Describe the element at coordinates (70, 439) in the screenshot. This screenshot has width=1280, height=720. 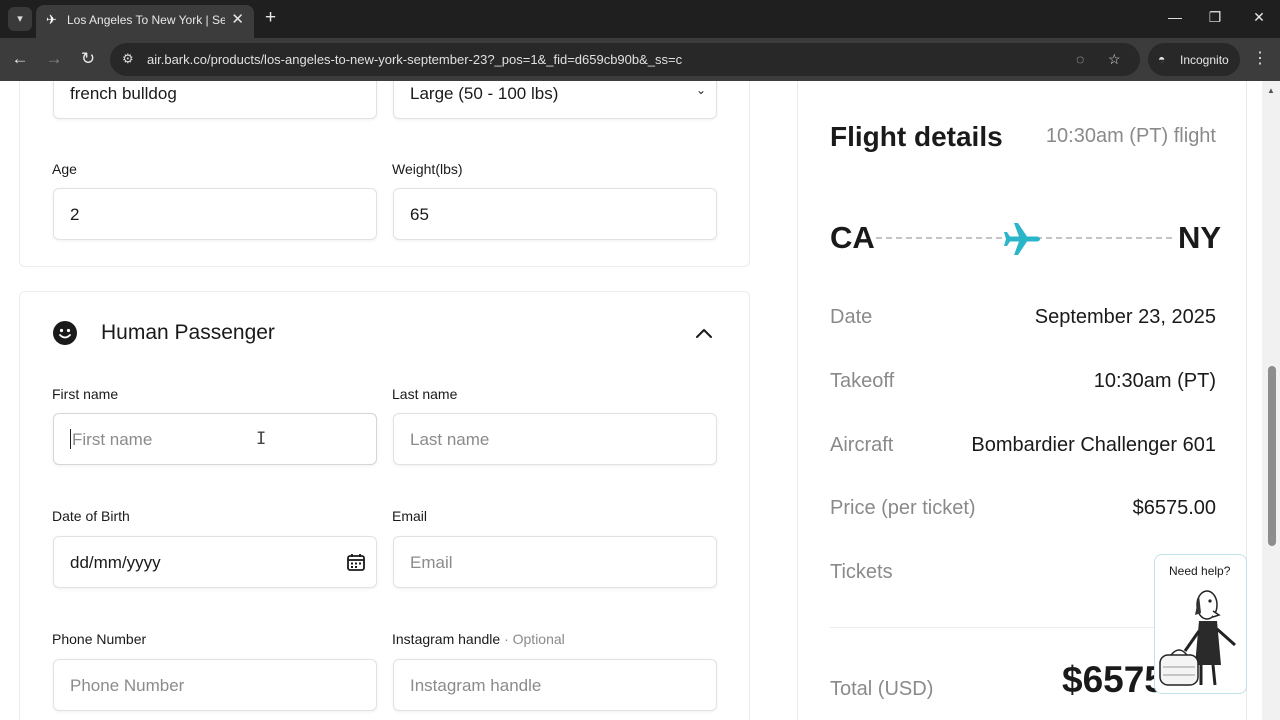
I see `text-caret` at that location.